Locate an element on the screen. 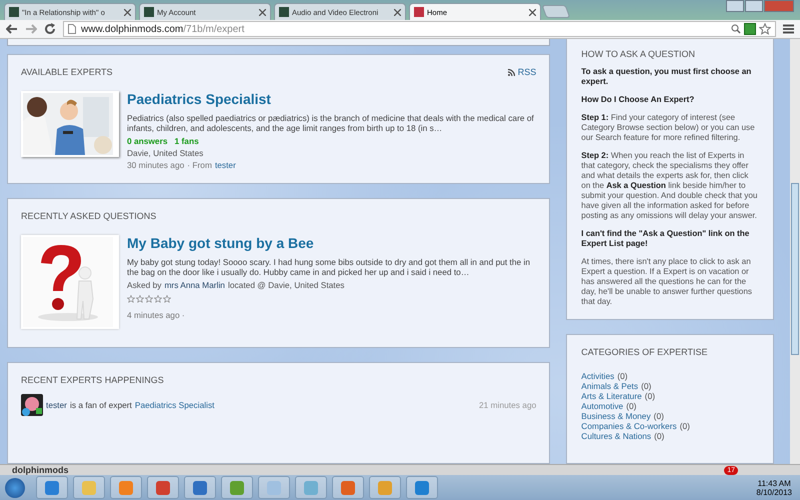 The image size is (800, 500). scroll-thumb is located at coordinates (795, 269).